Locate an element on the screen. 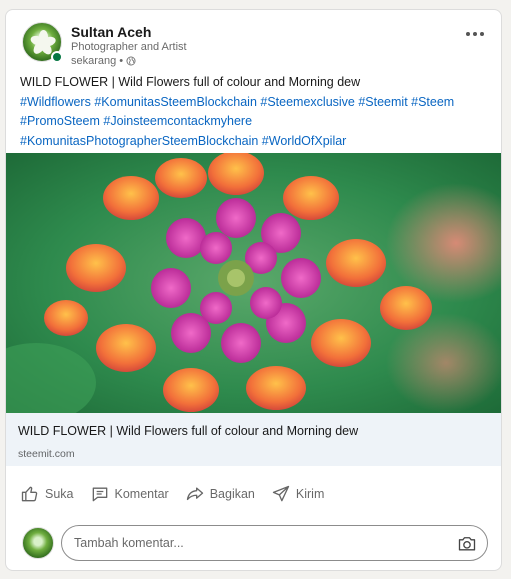 This screenshot has height=579, width=511. link-preview-domain: steemit.com is located at coordinates (46, 454).